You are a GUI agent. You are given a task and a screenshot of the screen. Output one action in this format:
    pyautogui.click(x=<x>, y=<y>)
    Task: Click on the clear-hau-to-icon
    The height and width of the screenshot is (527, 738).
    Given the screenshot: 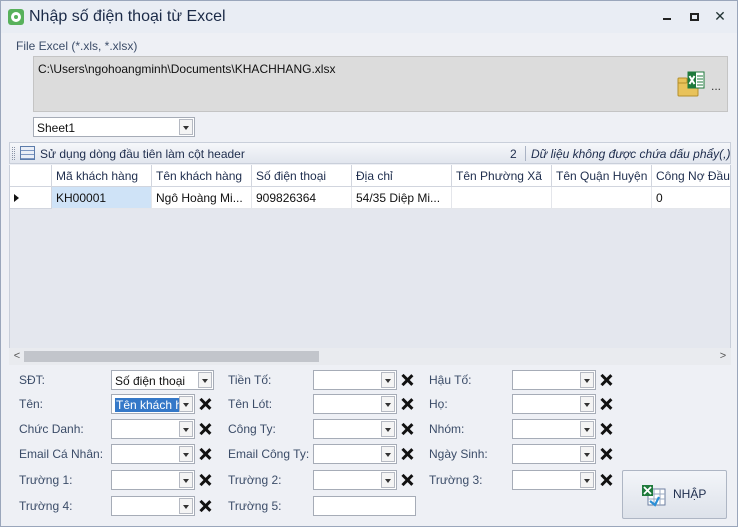 What is the action you would take?
    pyautogui.click(x=606, y=380)
    